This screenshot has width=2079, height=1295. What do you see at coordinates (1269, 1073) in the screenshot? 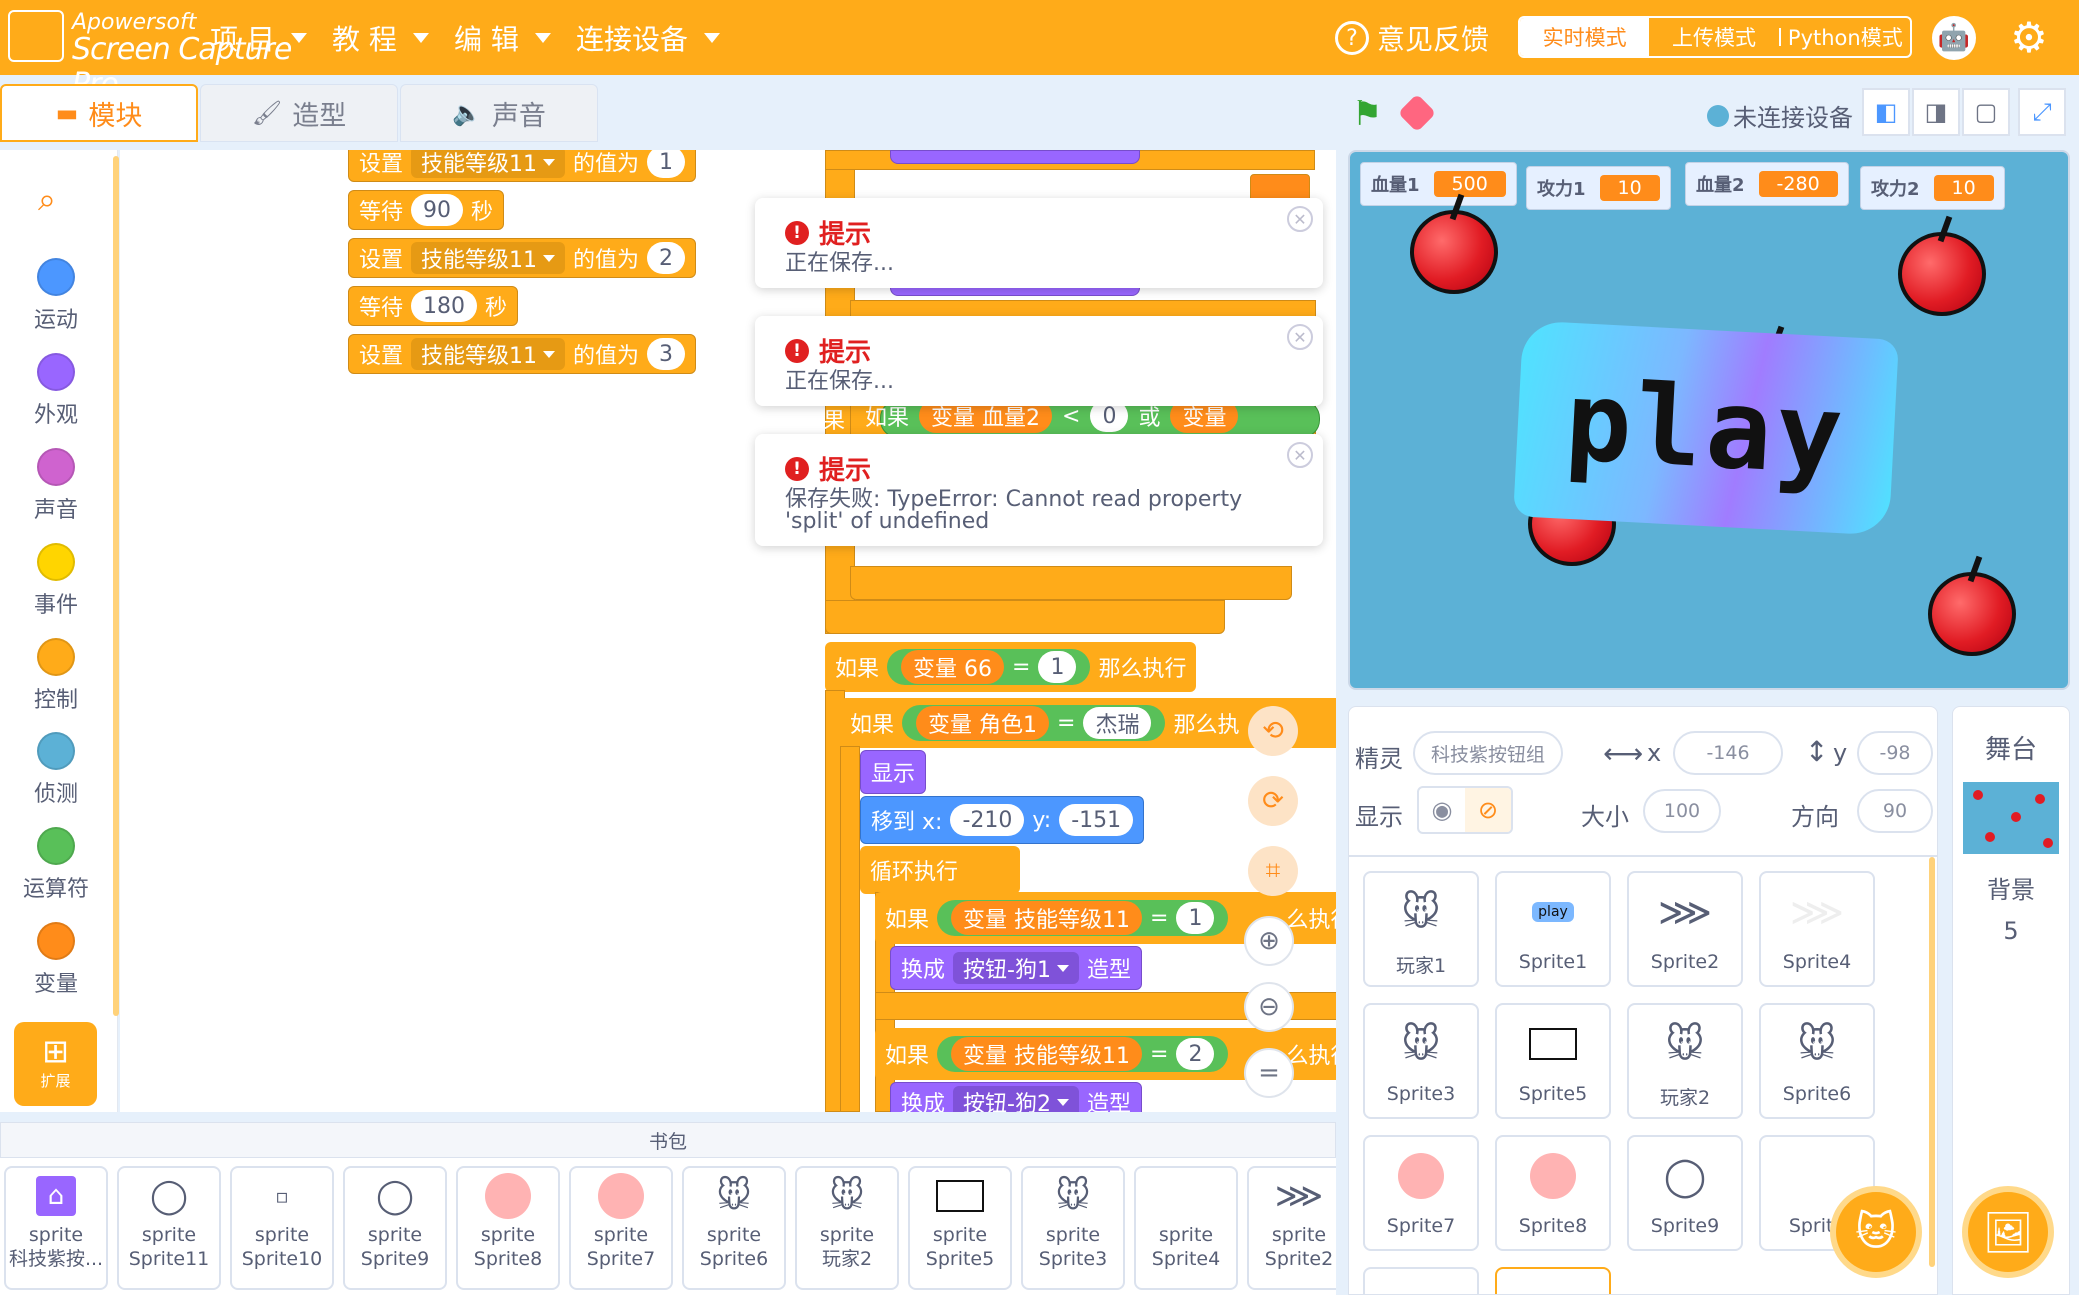
I see `zoom-reset-icon: =` at bounding box center [1269, 1073].